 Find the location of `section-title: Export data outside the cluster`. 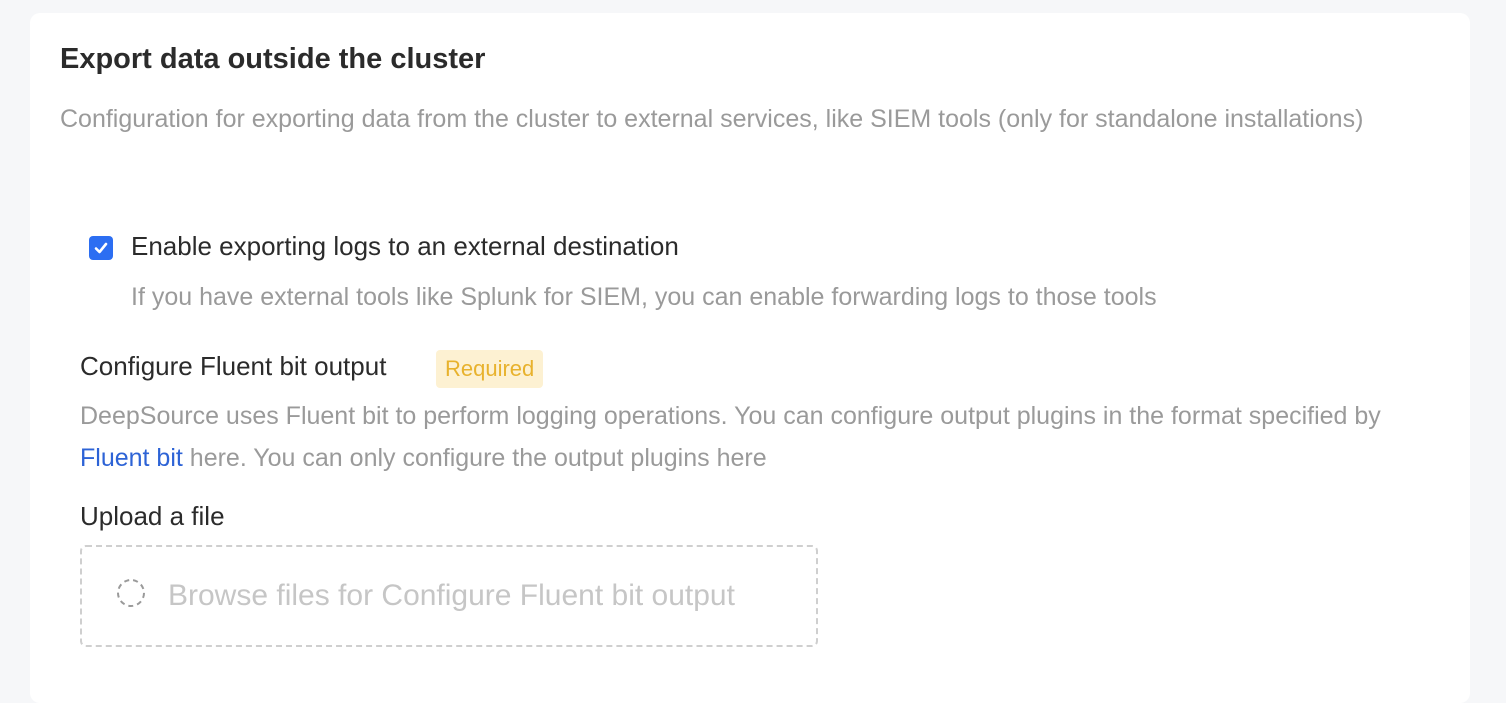

section-title: Export data outside the cluster is located at coordinates (273, 59).